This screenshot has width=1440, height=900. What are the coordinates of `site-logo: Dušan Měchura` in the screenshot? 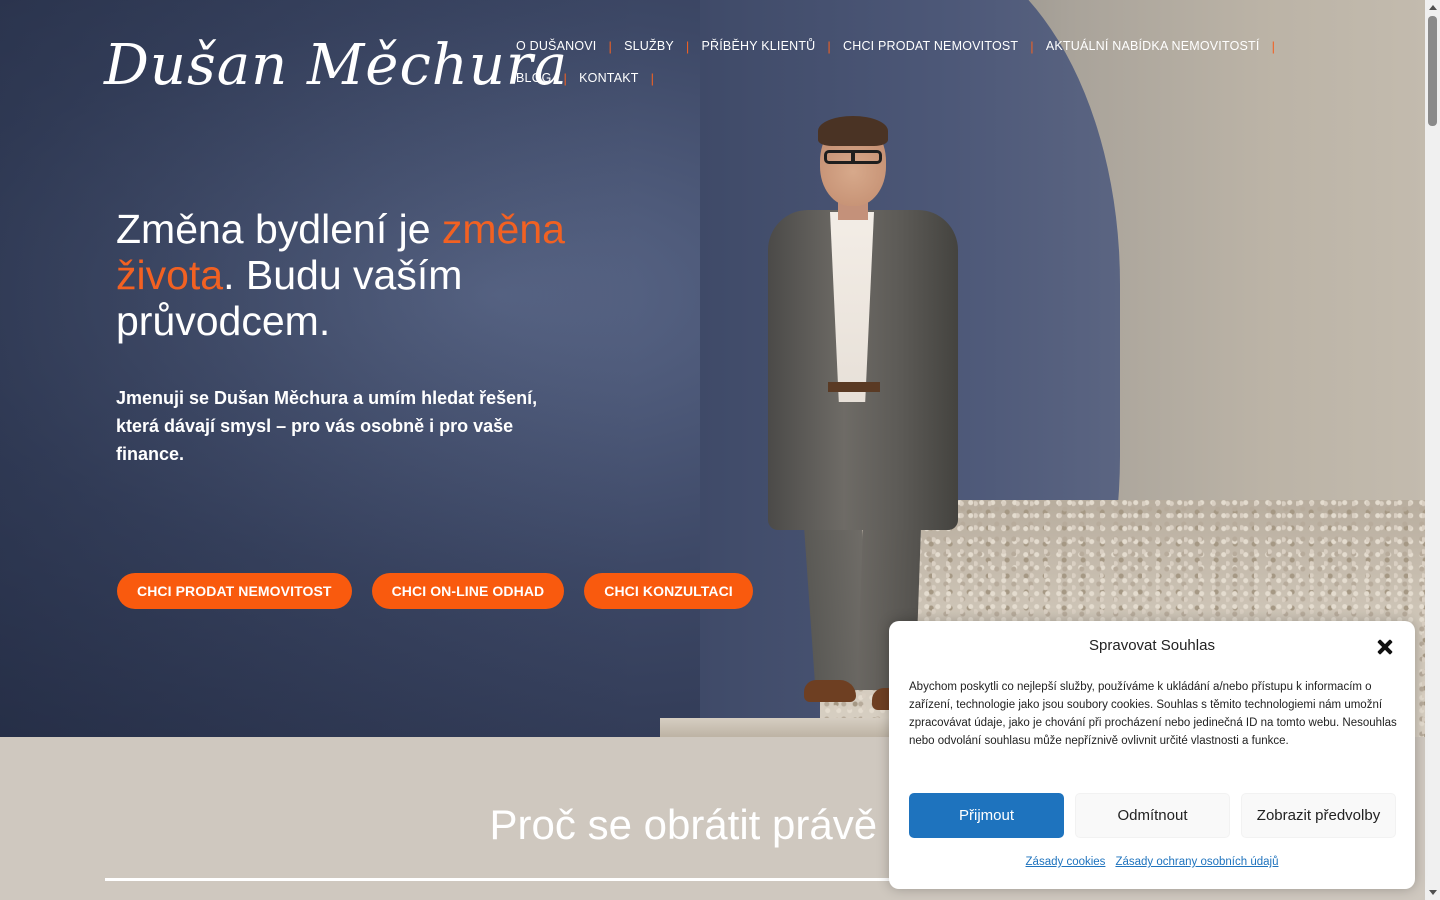 It's located at (335, 66).